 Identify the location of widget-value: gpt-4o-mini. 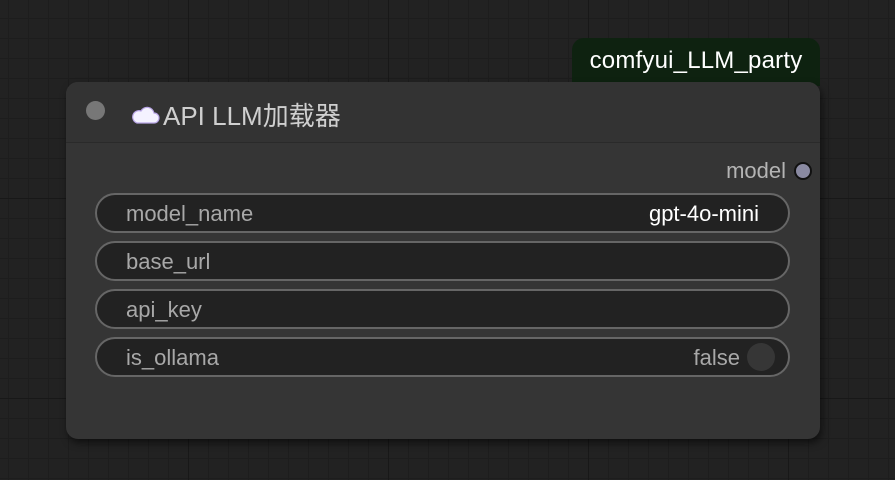
(703, 213).